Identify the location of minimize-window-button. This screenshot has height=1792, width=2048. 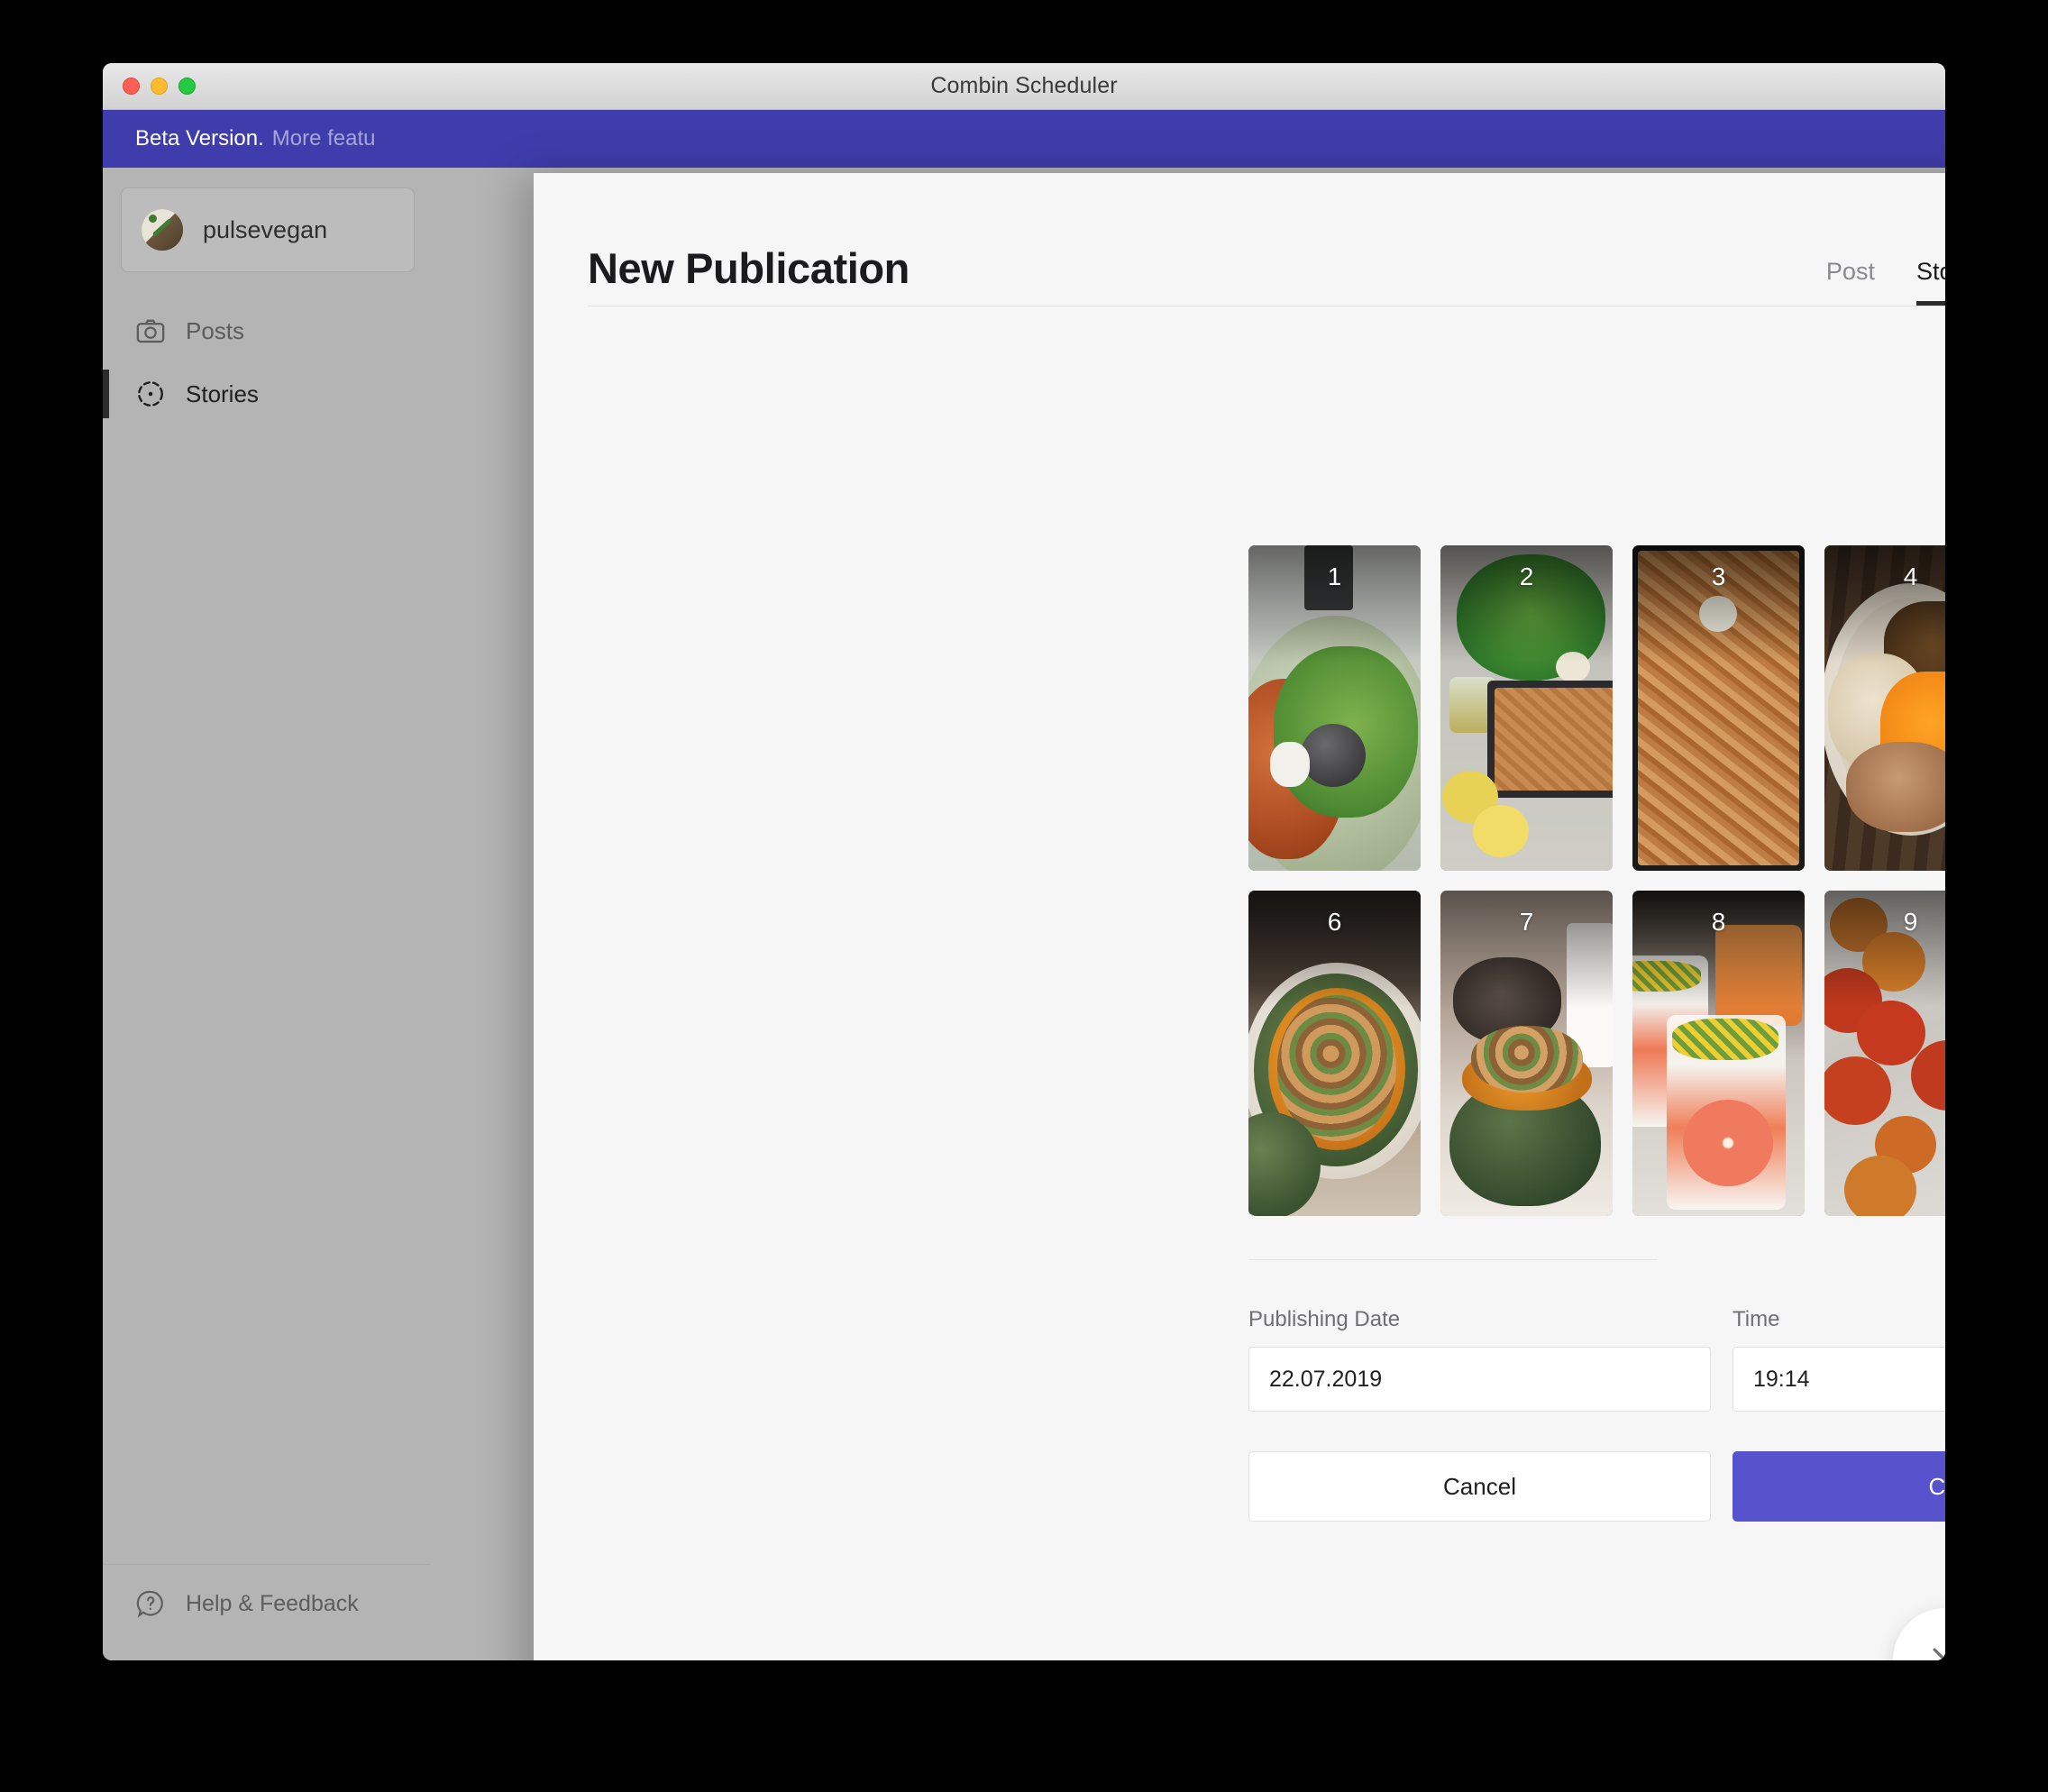
(159, 86).